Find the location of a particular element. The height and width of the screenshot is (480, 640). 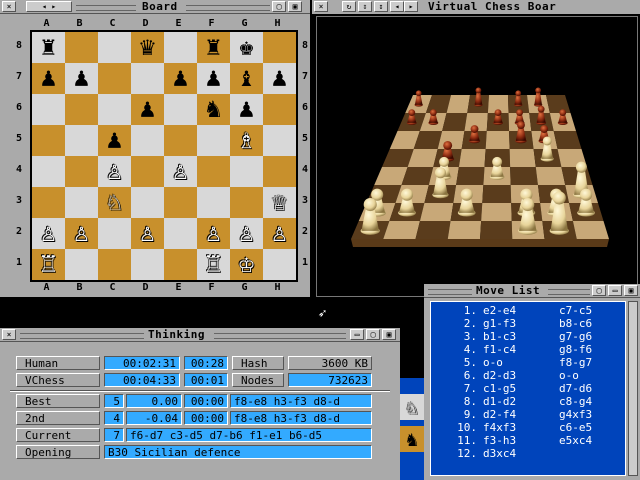

square-e6 is located at coordinates (180, 109).